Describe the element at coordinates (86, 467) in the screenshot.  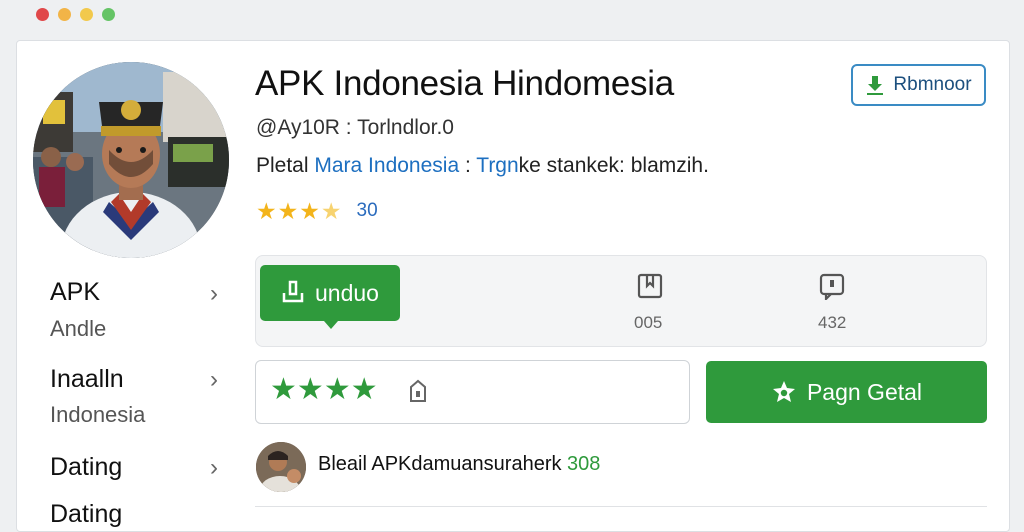
I see `sidebar-item-dating: Dating` at that location.